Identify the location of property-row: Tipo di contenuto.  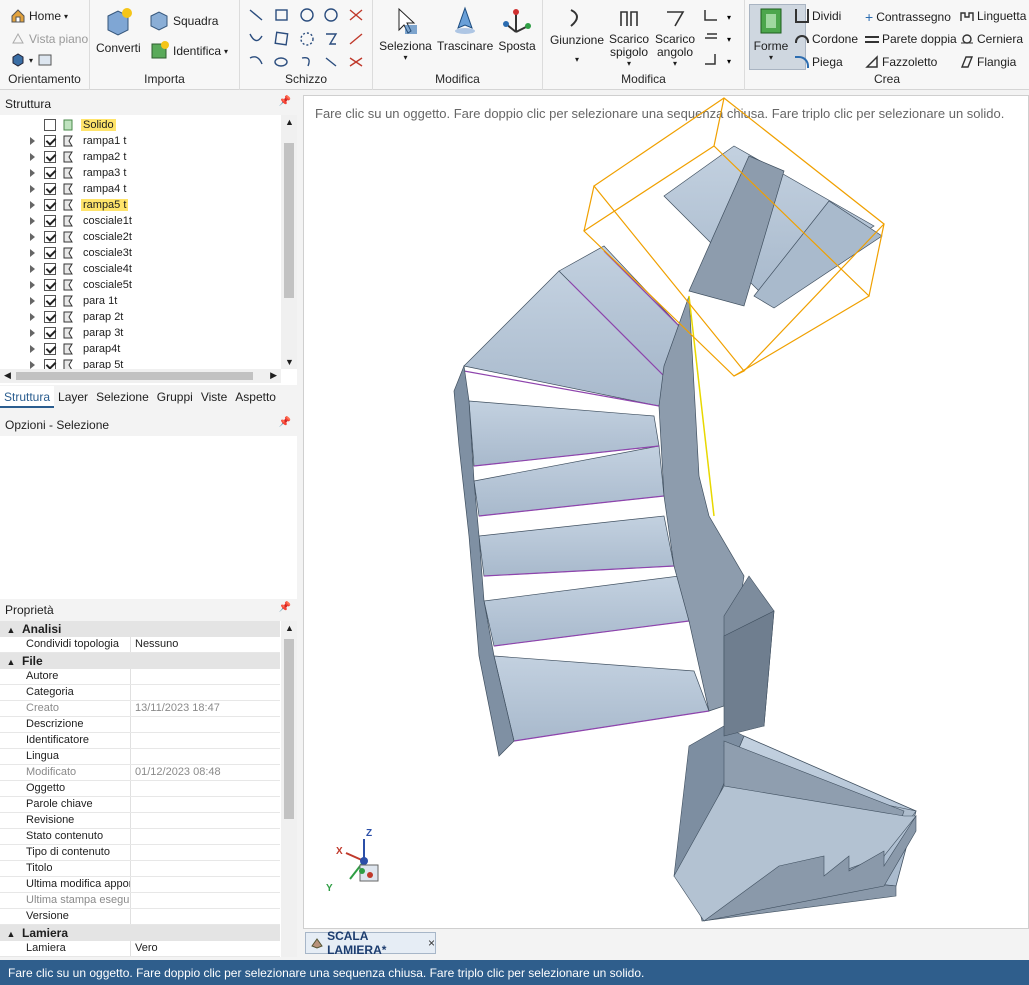
(140, 853).